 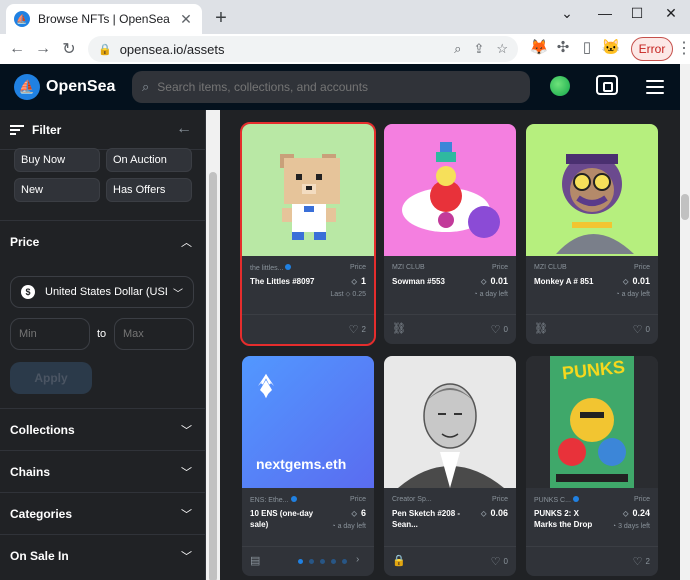 What do you see at coordinates (539, 47) in the screenshot?
I see `metamask-fox-icon: 🦊` at bounding box center [539, 47].